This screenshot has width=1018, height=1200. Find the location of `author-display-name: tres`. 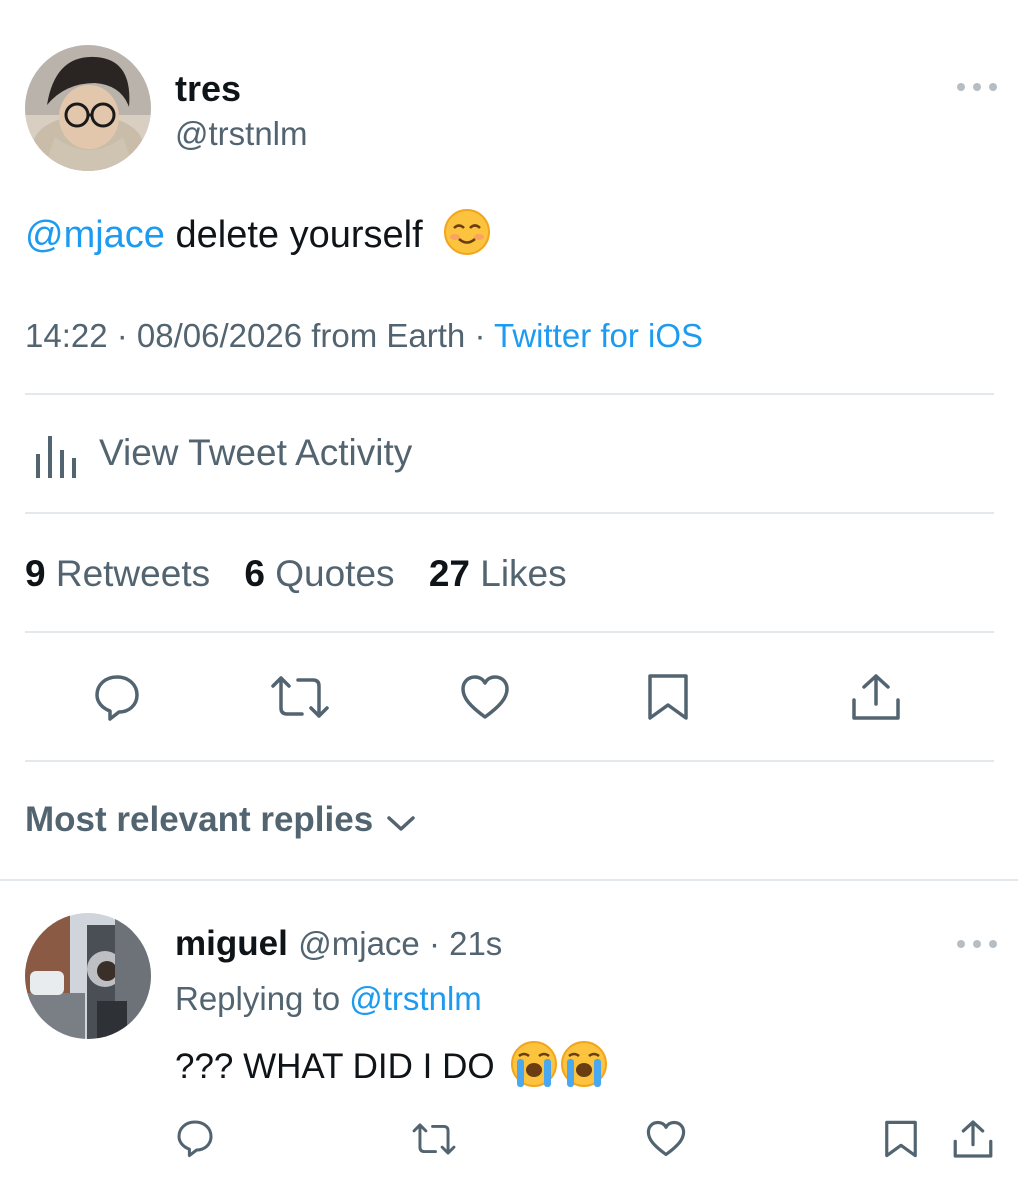

author-display-name: tres is located at coordinates (208, 89).